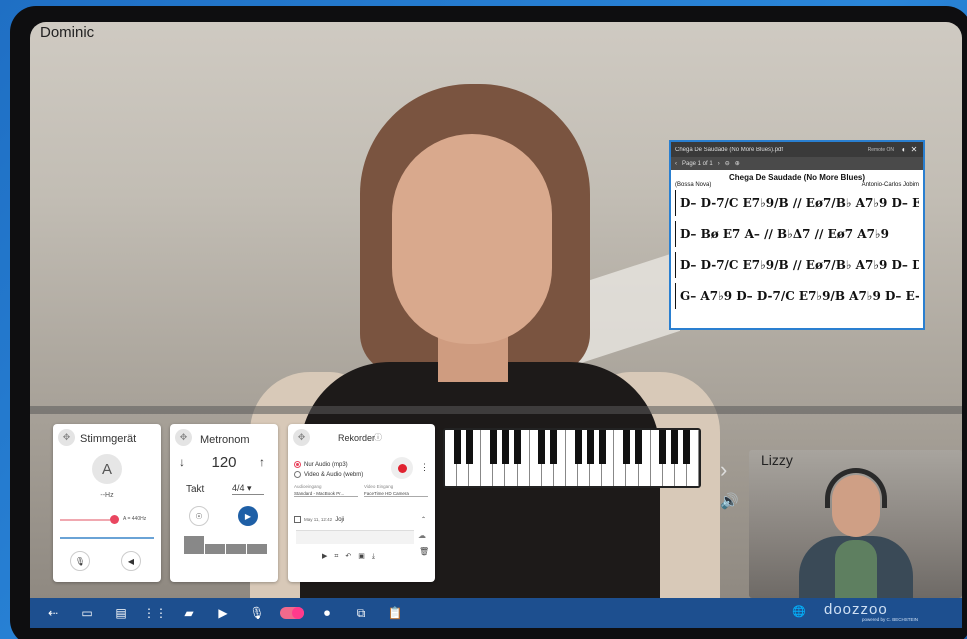  I want to click on tempo-up-icon: ↑, so click(262, 462).